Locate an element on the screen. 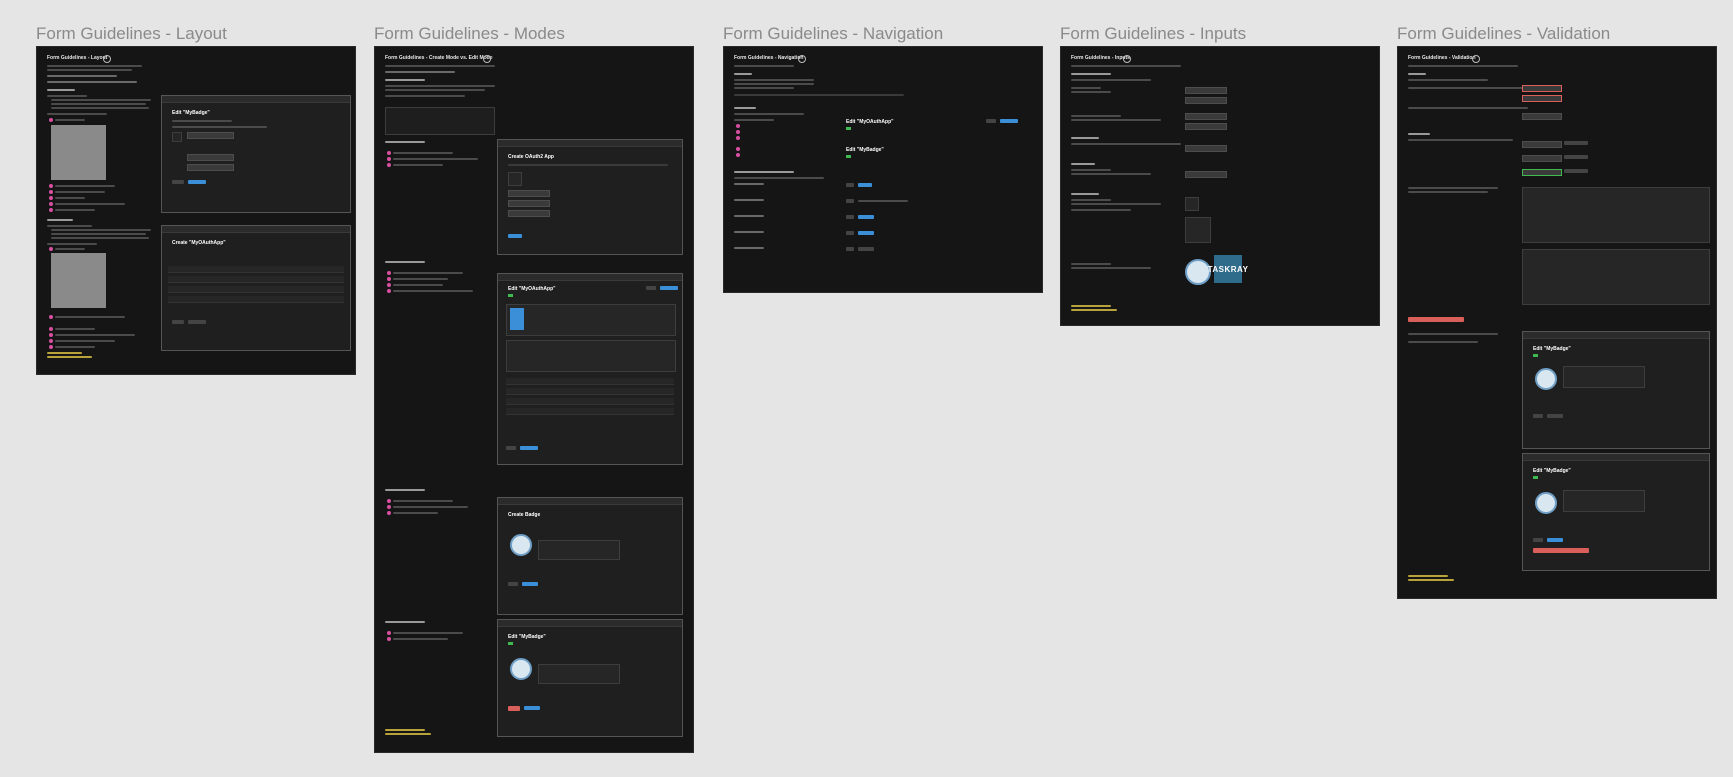 The image size is (1733, 777). mockup-create-badge: Create Badge is located at coordinates (590, 556).